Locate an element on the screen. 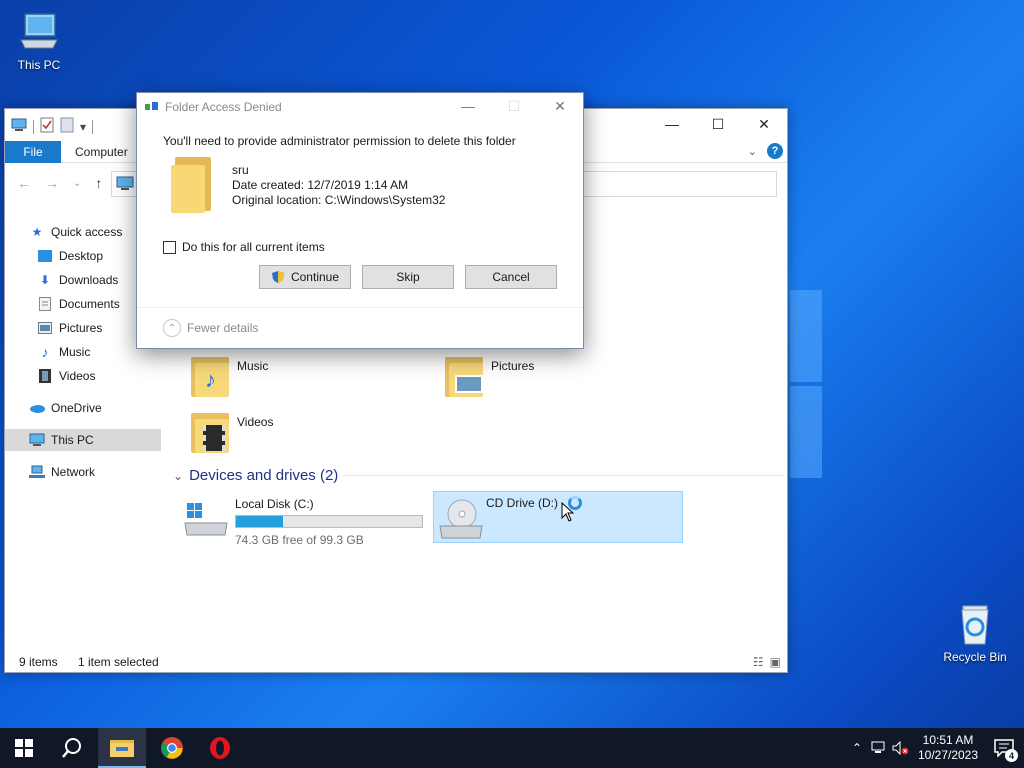 This screenshot has width=1024, height=768. cancel-button: Cancel is located at coordinates (511, 277).